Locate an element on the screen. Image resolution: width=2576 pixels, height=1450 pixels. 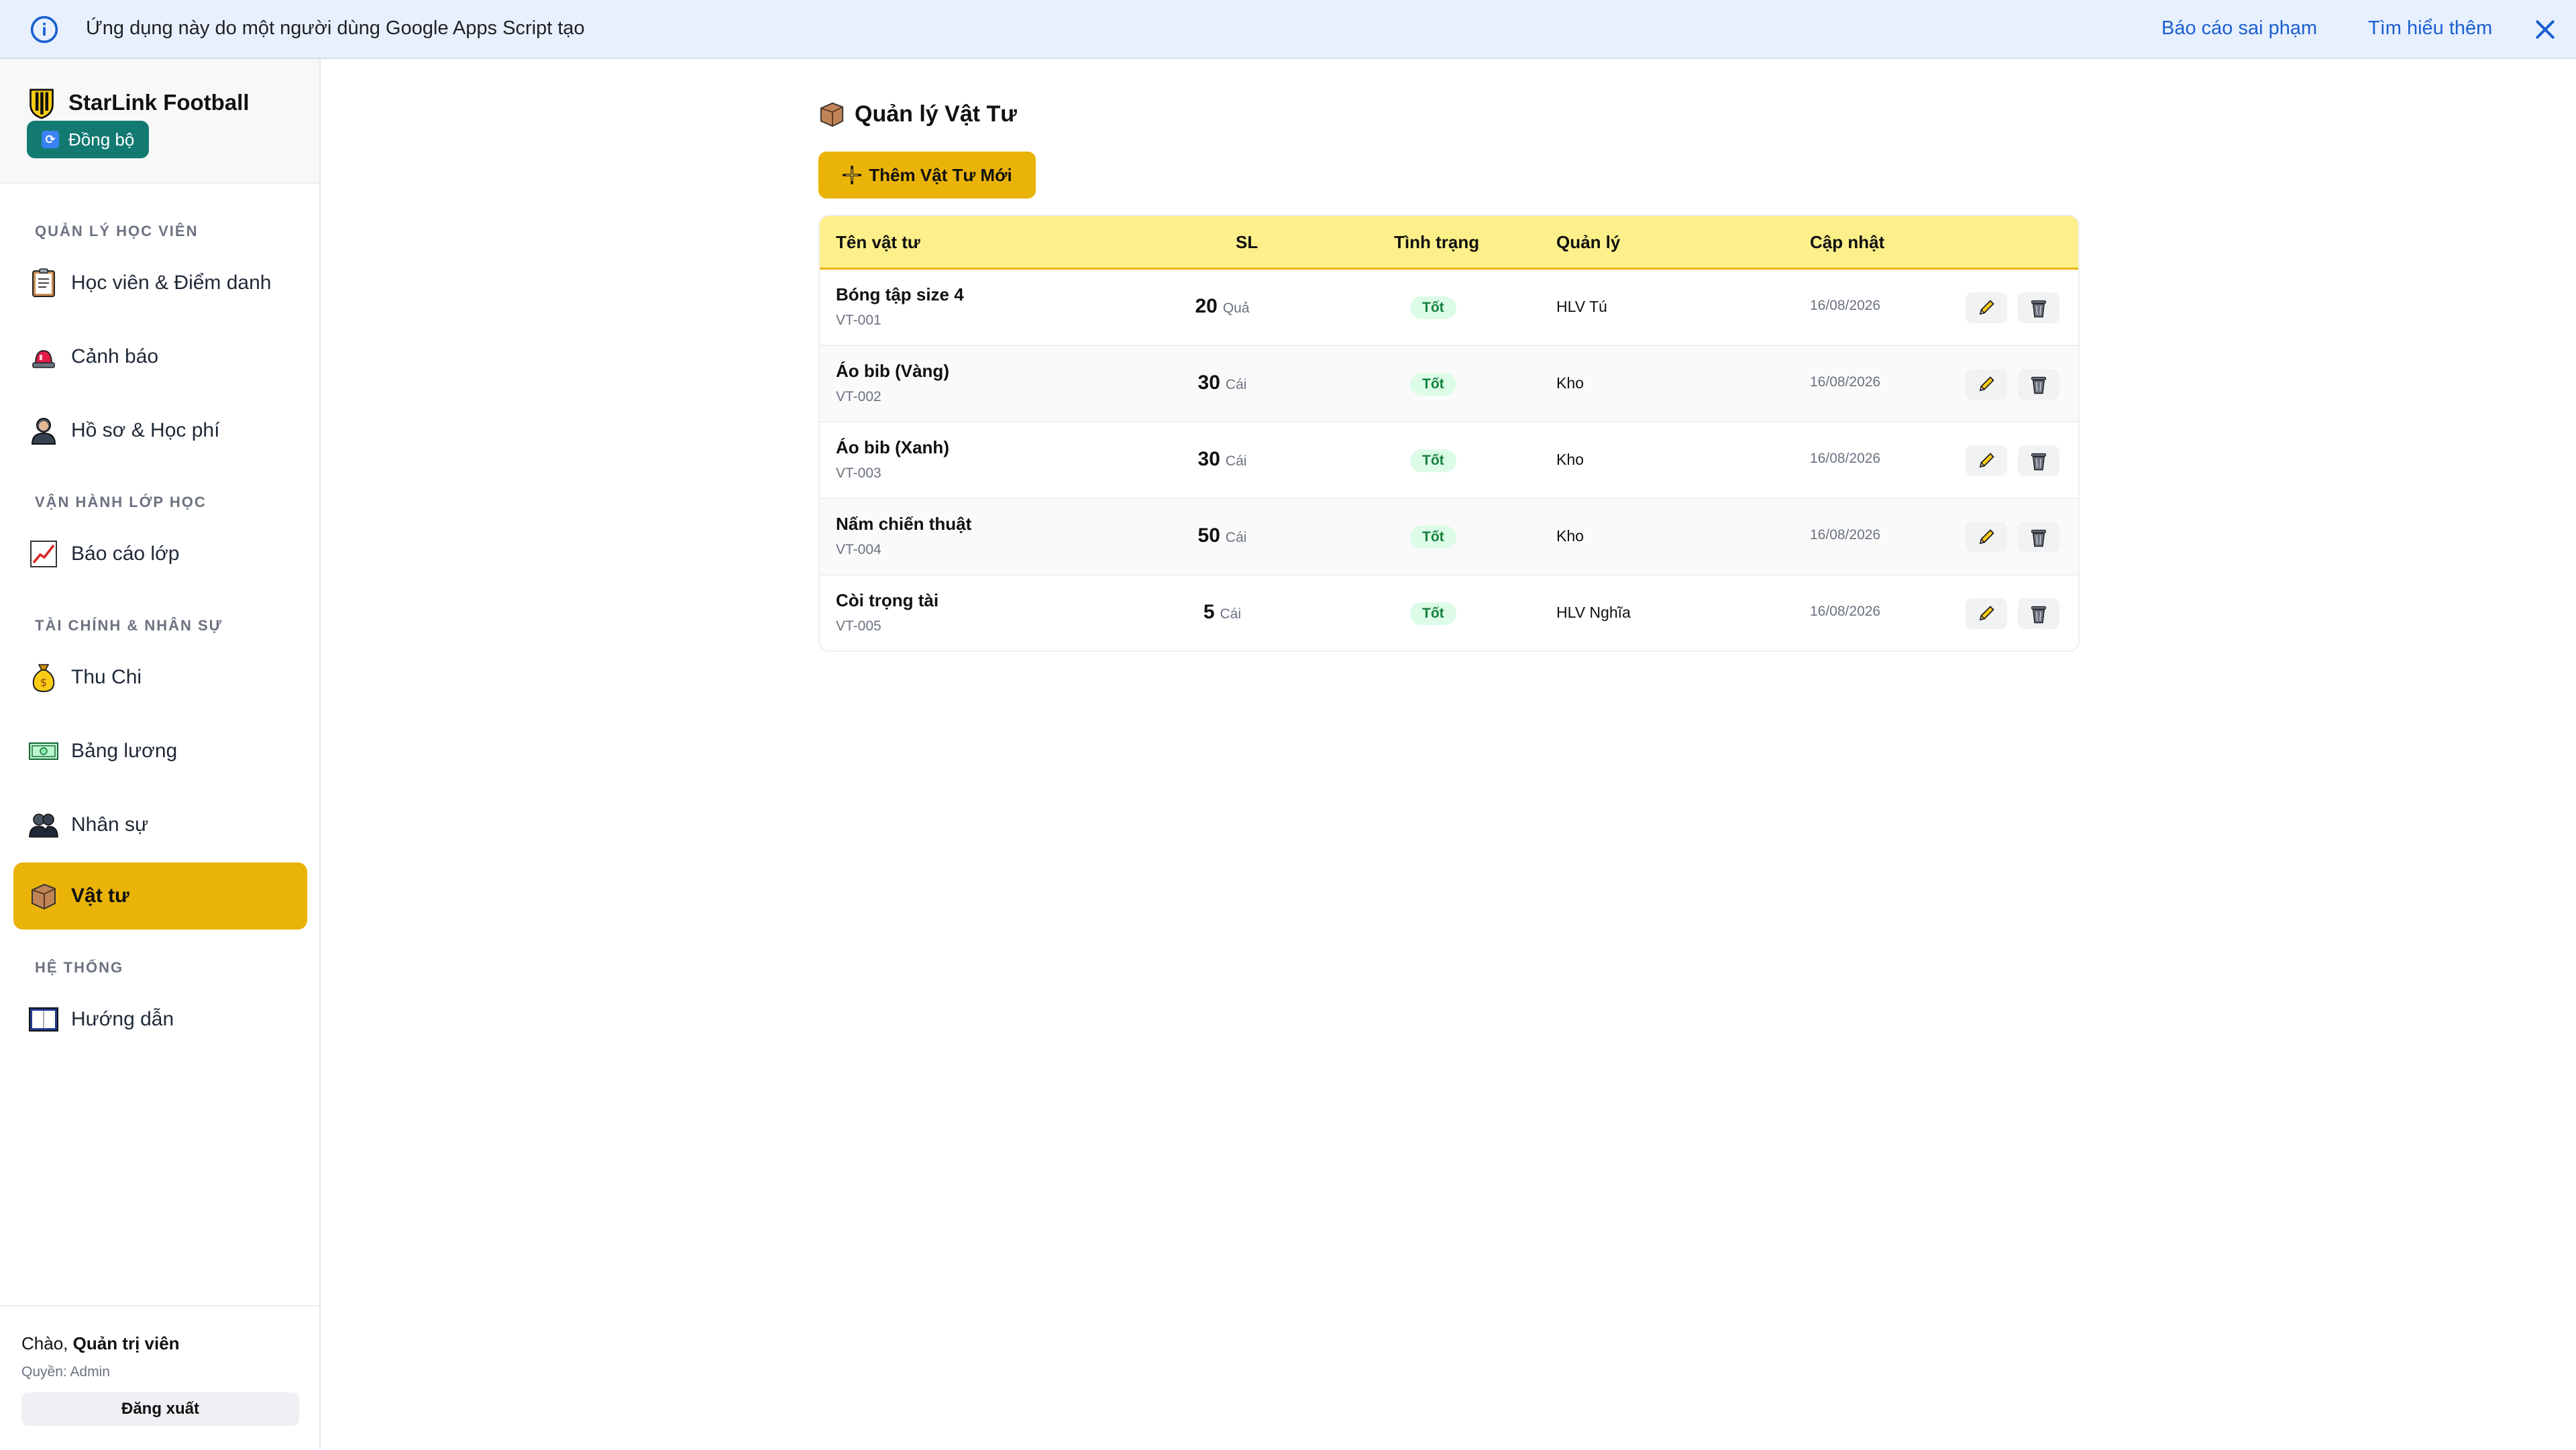
section-title-operations: VẬN HÀNH LỚP HỌC is located at coordinates (121, 502).